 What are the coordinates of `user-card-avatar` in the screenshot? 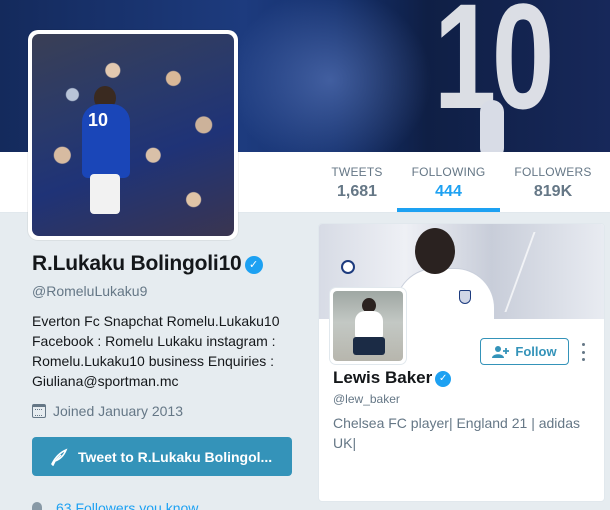 It's located at (368, 326).